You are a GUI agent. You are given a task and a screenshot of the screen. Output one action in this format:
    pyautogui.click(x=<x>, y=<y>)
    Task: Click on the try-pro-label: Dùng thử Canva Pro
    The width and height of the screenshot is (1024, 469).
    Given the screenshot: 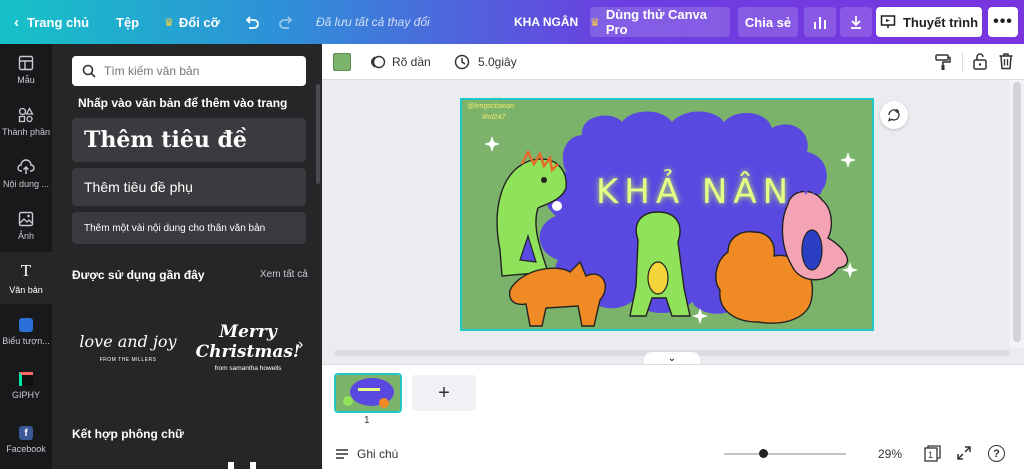 What is the action you would take?
    pyautogui.click(x=656, y=22)
    